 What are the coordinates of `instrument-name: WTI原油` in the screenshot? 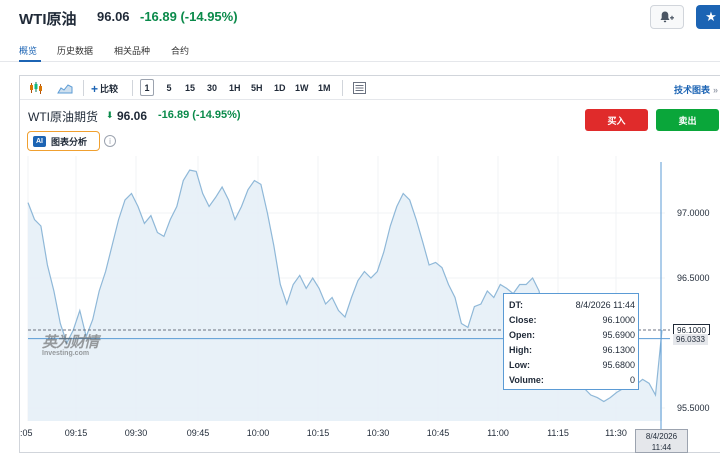 It's located at (48, 19).